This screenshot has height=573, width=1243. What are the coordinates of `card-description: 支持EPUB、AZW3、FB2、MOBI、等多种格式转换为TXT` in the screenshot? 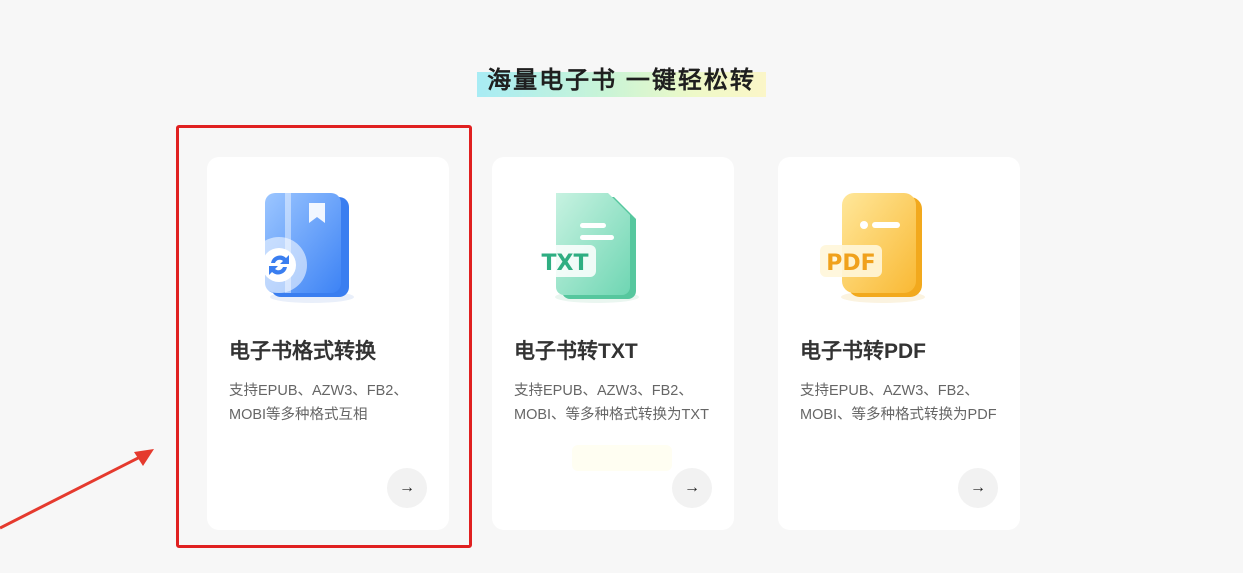 It's located at (611, 403).